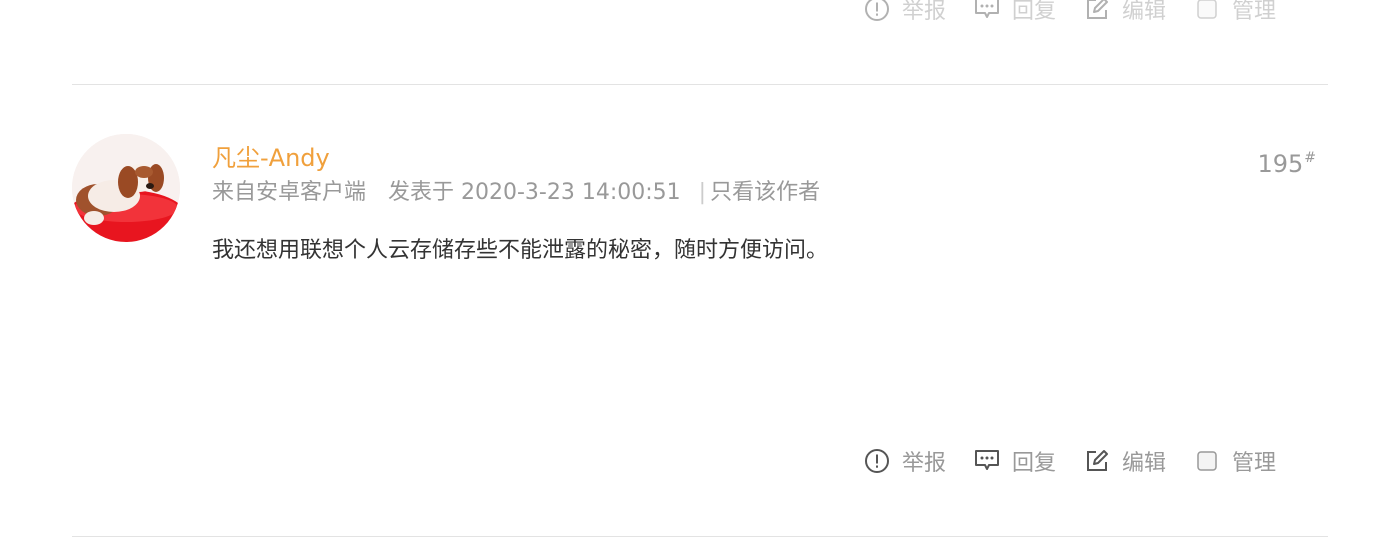  I want to click on floor-number-value: 195, so click(1280, 164).